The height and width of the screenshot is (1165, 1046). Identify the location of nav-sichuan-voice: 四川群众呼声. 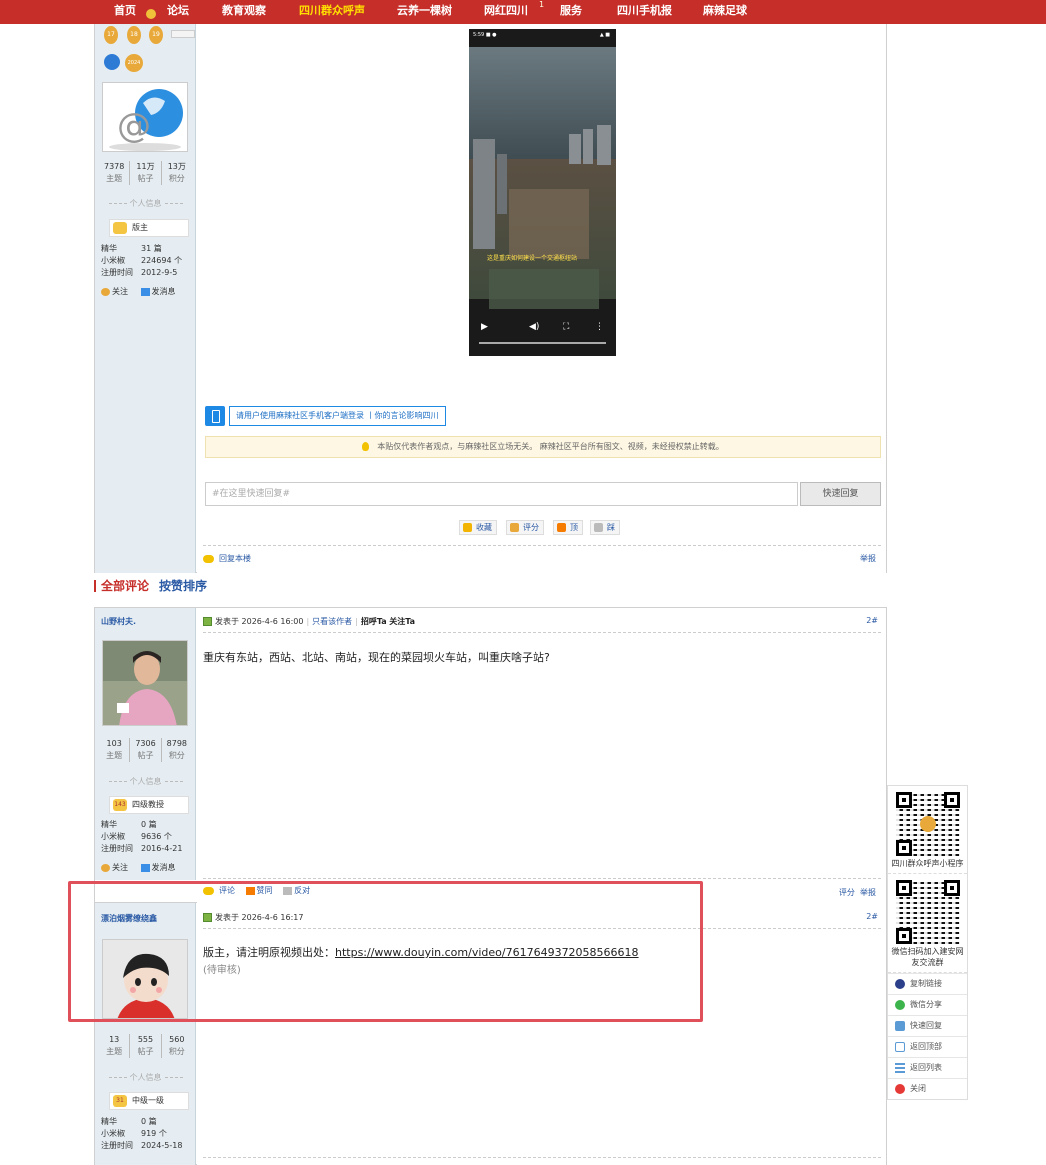
(332, 10).